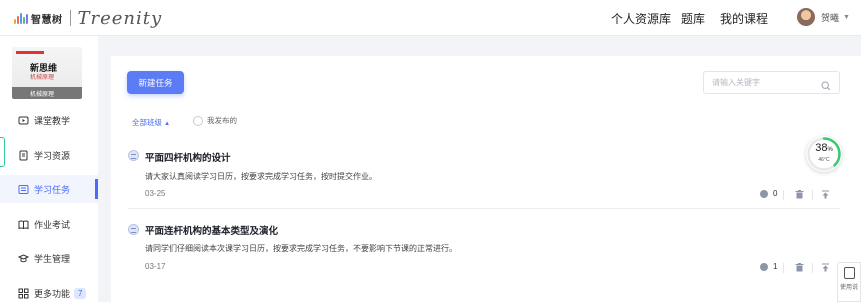 This screenshot has width=861, height=302. Describe the element at coordinates (52, 155) in the screenshot. I see `sidebar-item-label: 学习资源` at that location.